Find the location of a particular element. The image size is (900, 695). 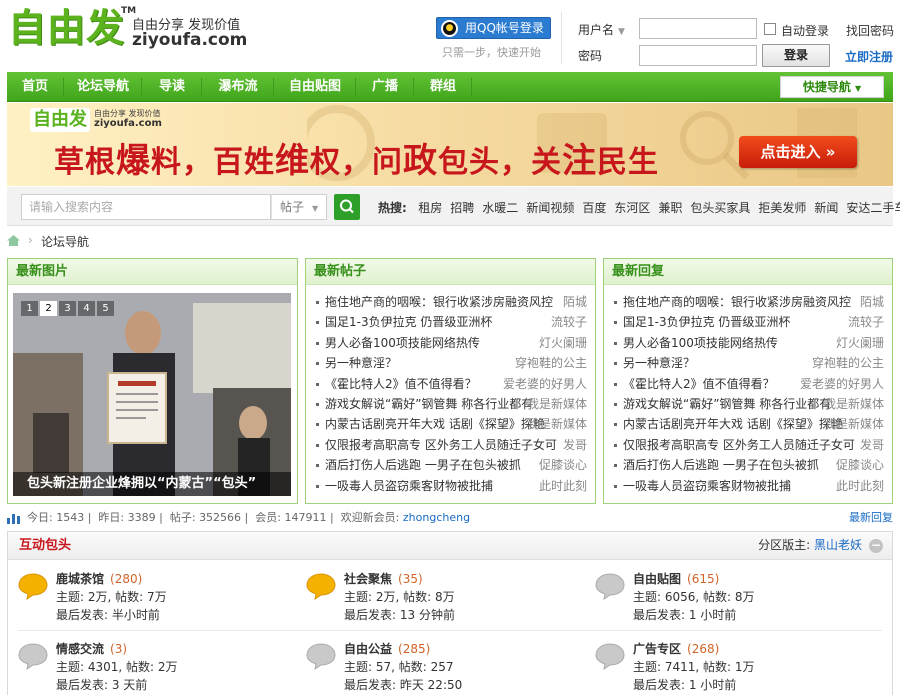

remember-checkbox is located at coordinates (770, 29).